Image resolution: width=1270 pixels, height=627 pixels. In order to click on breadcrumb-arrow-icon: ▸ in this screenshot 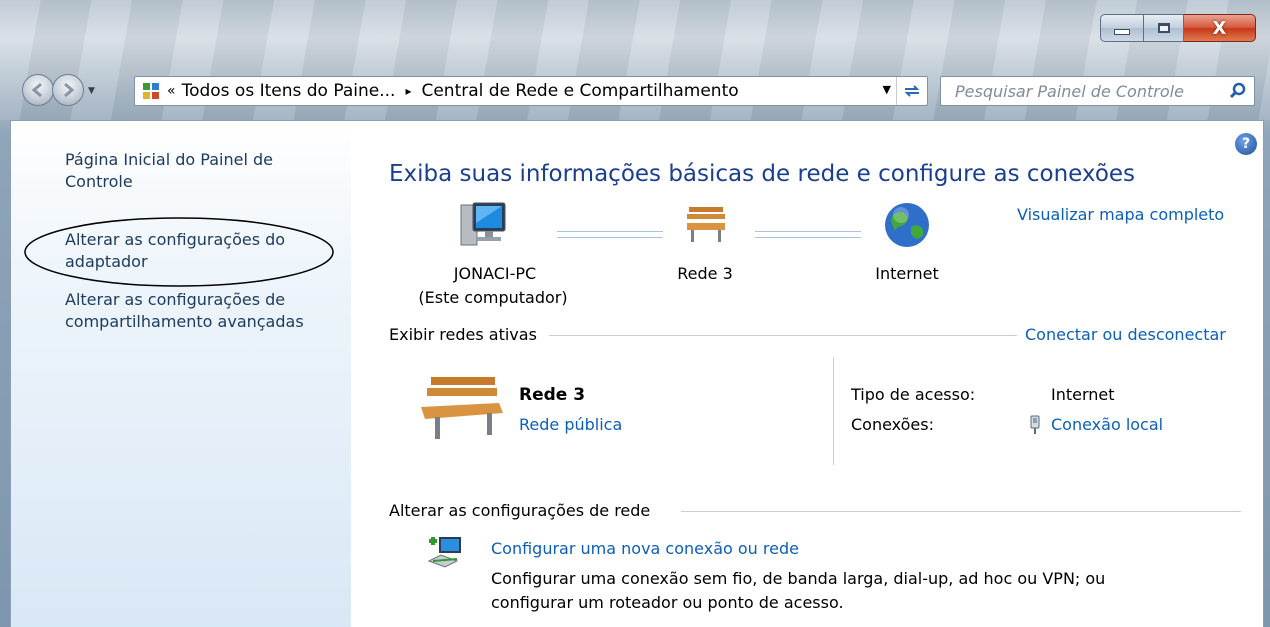, I will do `click(408, 91)`.